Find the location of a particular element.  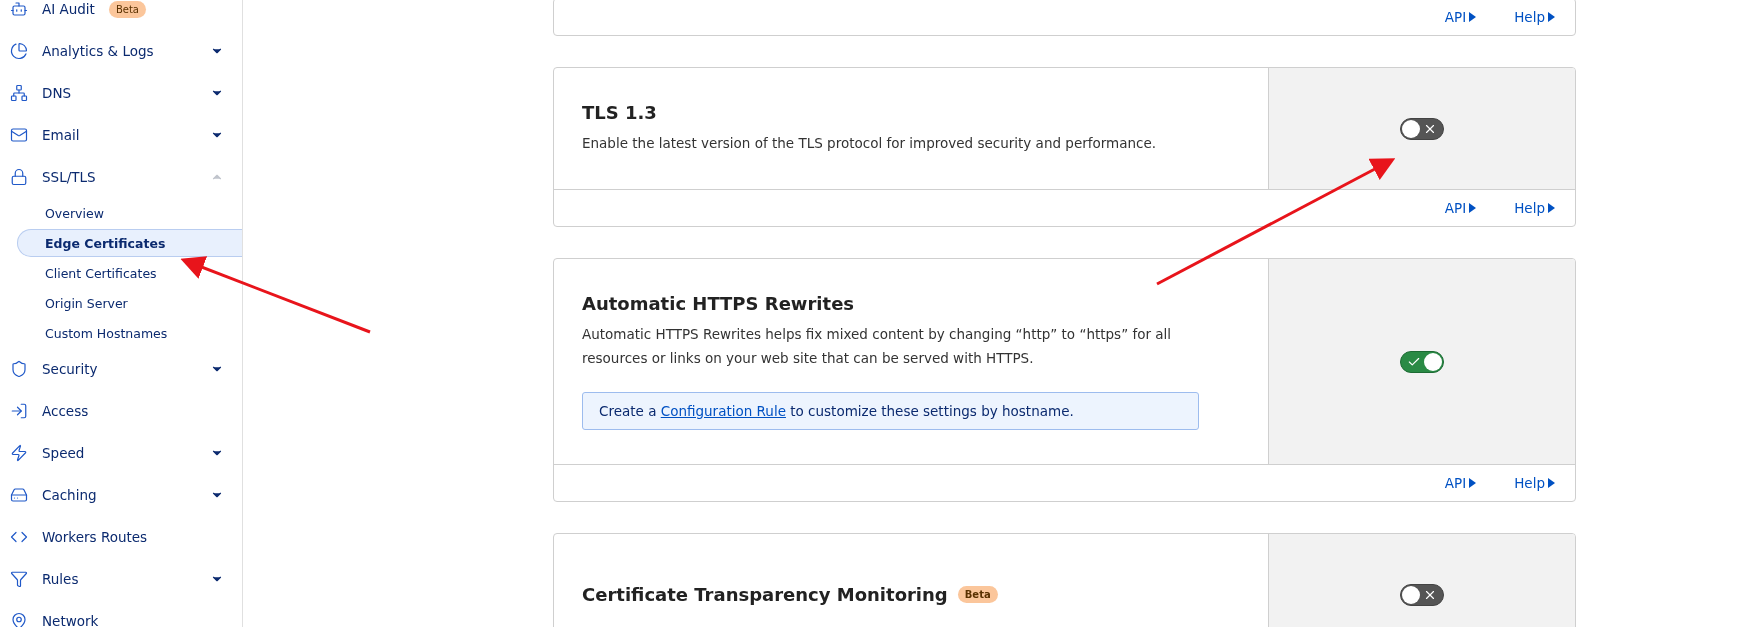

sidebar-item: Analytics & Logs is located at coordinates (121, 51).